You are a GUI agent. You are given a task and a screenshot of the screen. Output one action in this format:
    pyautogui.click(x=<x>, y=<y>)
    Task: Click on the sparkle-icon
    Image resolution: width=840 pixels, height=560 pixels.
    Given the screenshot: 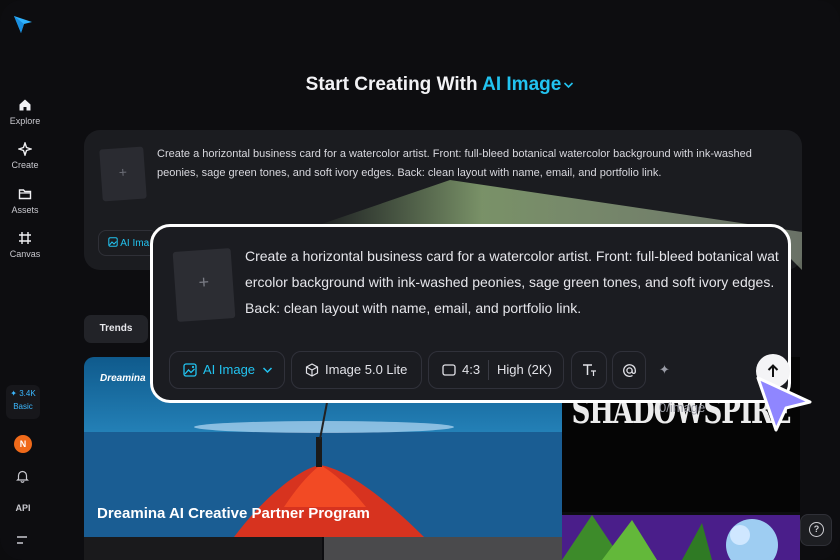 What is the action you would take?
    pyautogui.click(x=25, y=149)
    